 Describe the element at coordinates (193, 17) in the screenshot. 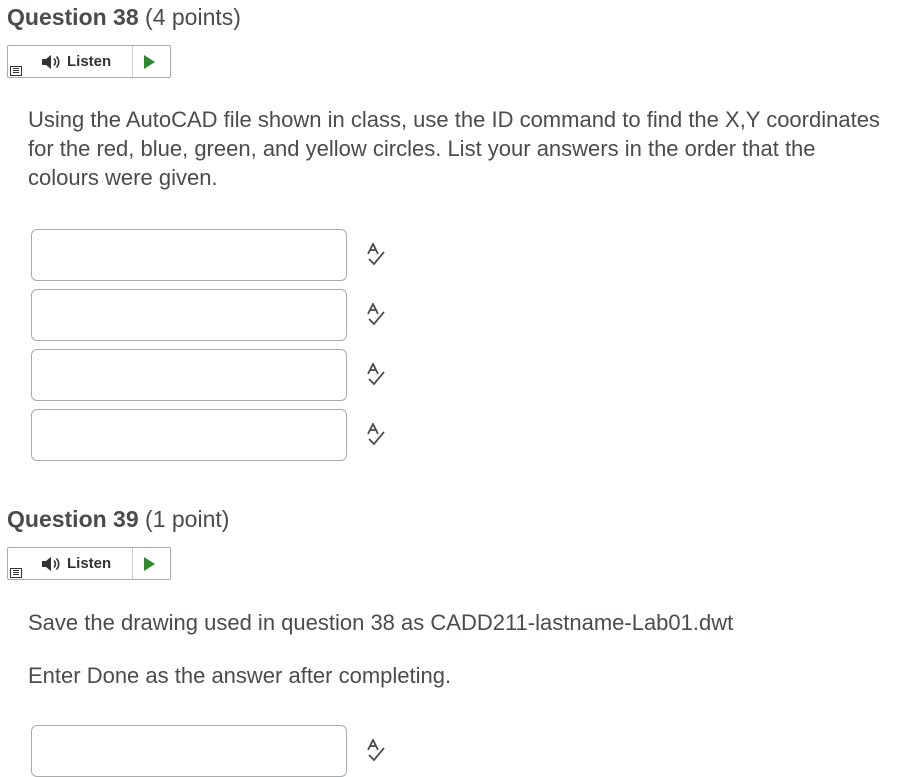

I see `question-points: (4 points)` at that location.